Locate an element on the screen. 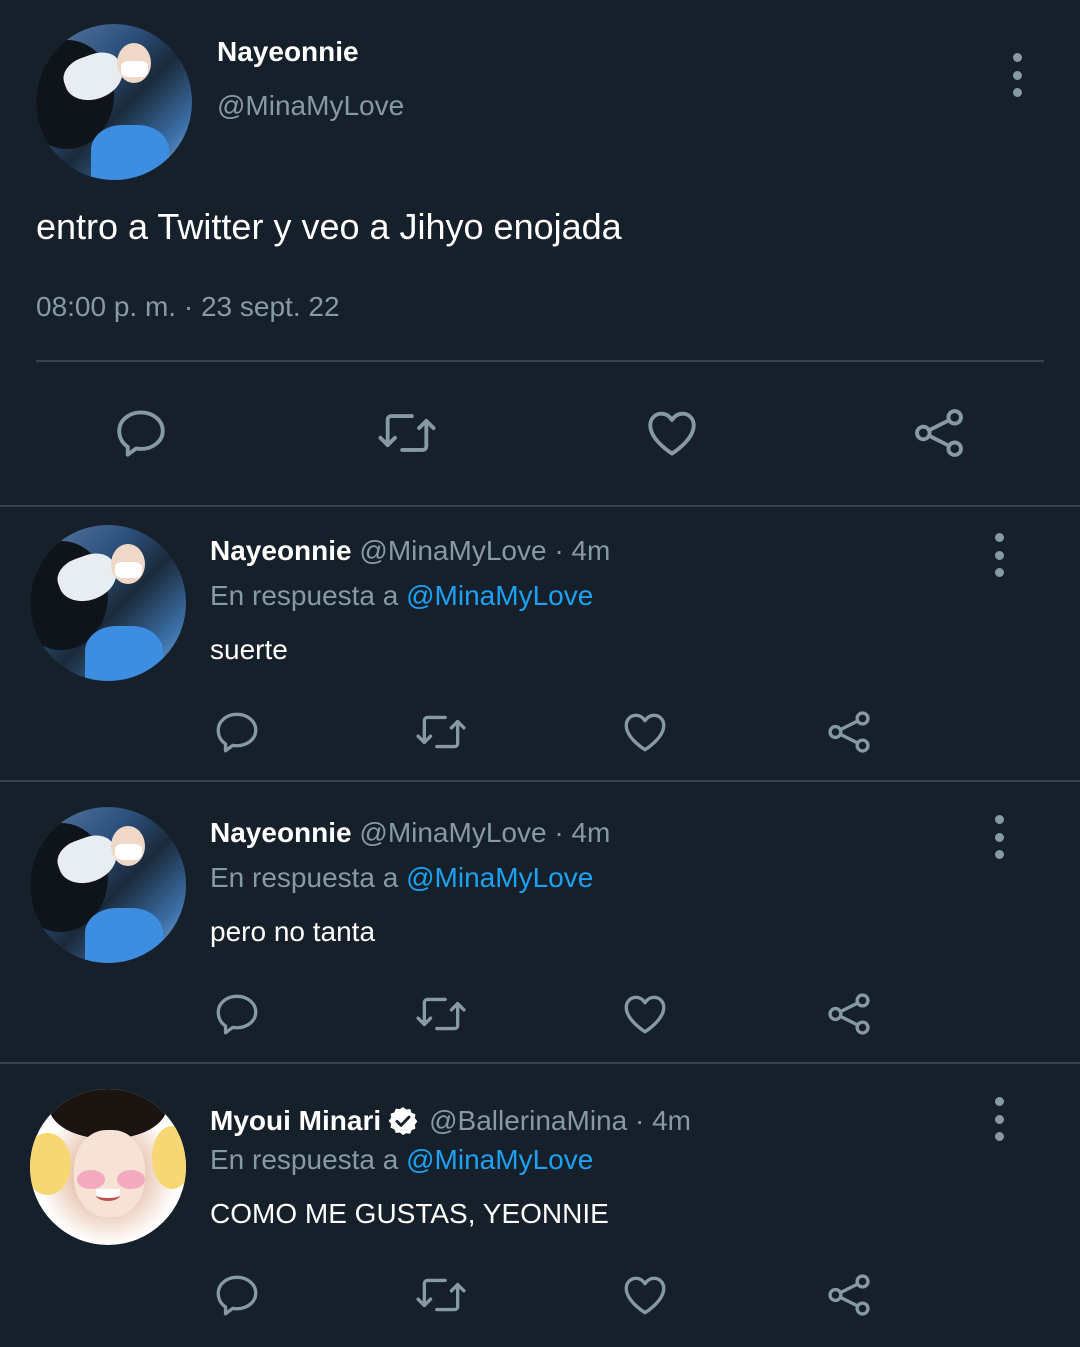 The width and height of the screenshot is (1080, 1347). tweet-text: entro a Twitter y veo a Jihyo enojada is located at coordinates (329, 226).